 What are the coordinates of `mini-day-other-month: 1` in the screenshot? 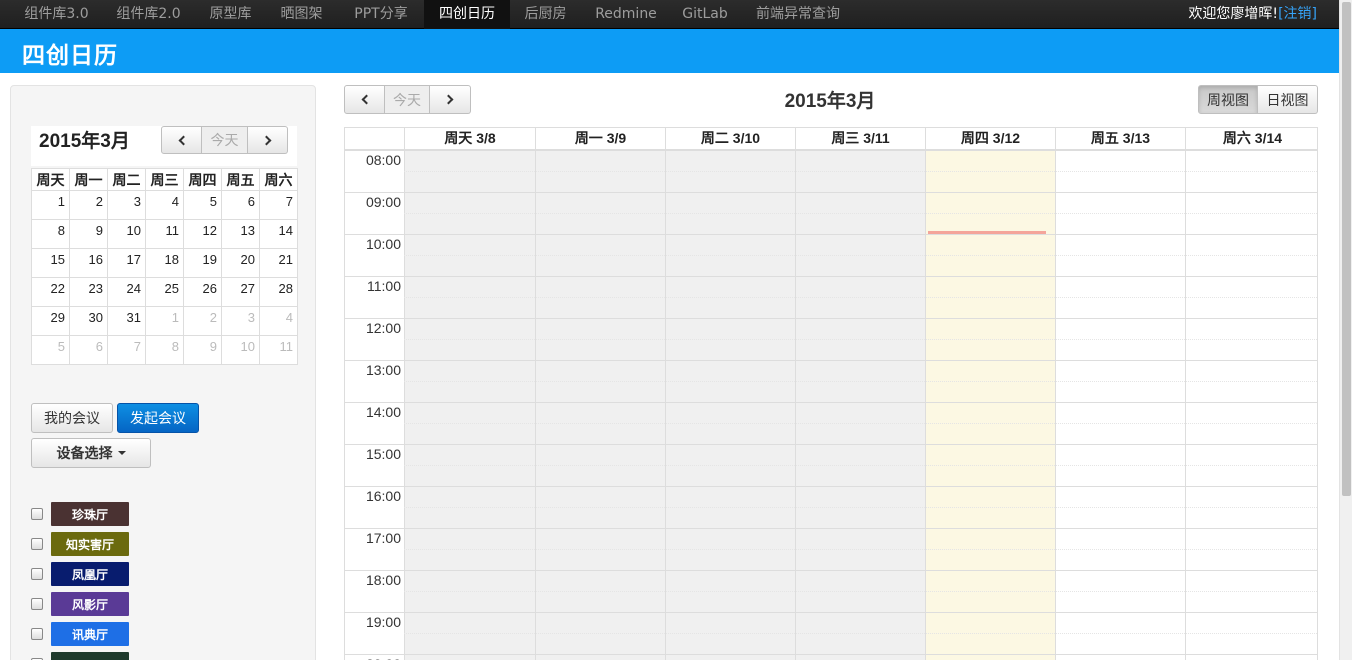 It's located at (164, 321).